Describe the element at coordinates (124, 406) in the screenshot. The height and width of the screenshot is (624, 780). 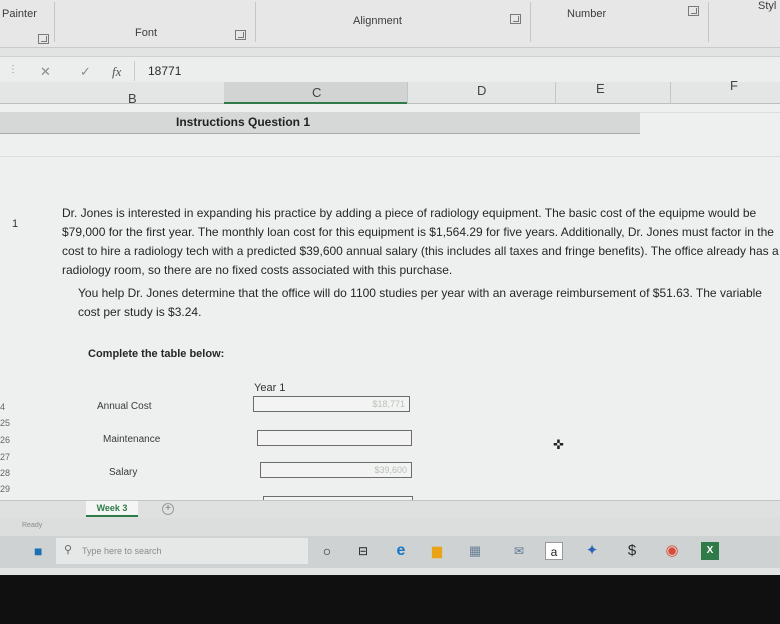
I see `annual-cost-label: Annual Cost` at that location.